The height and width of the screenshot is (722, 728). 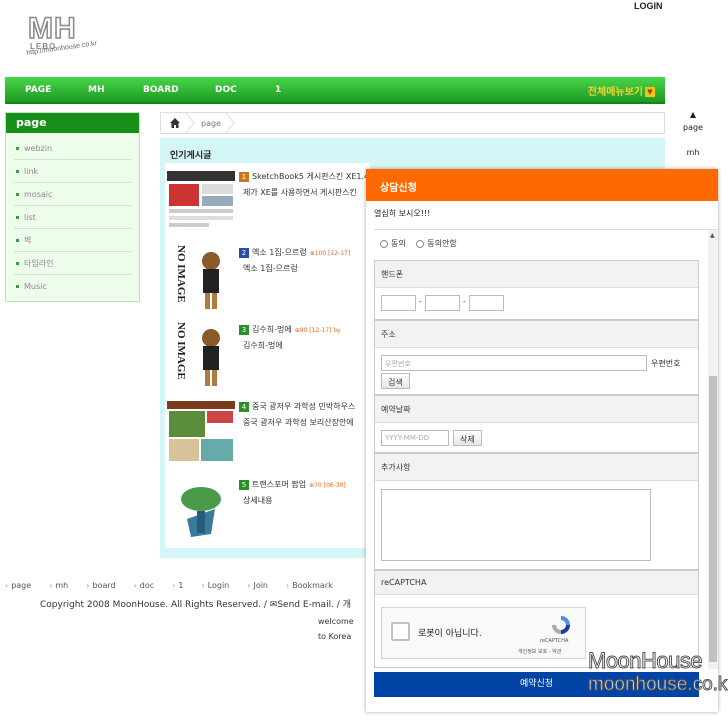 I want to click on post-title: 엑소 1집-으르렁, so click(x=279, y=252).